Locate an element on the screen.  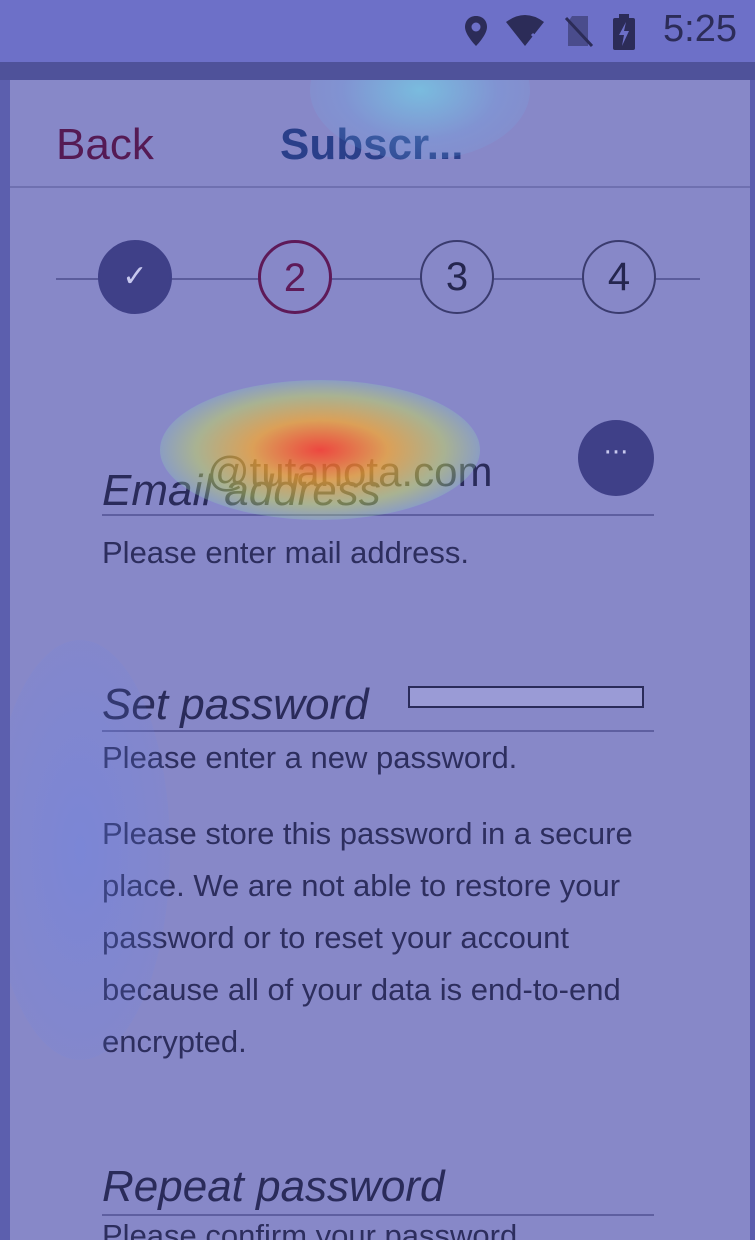
check-icon: ✓ is located at coordinates (135, 276).